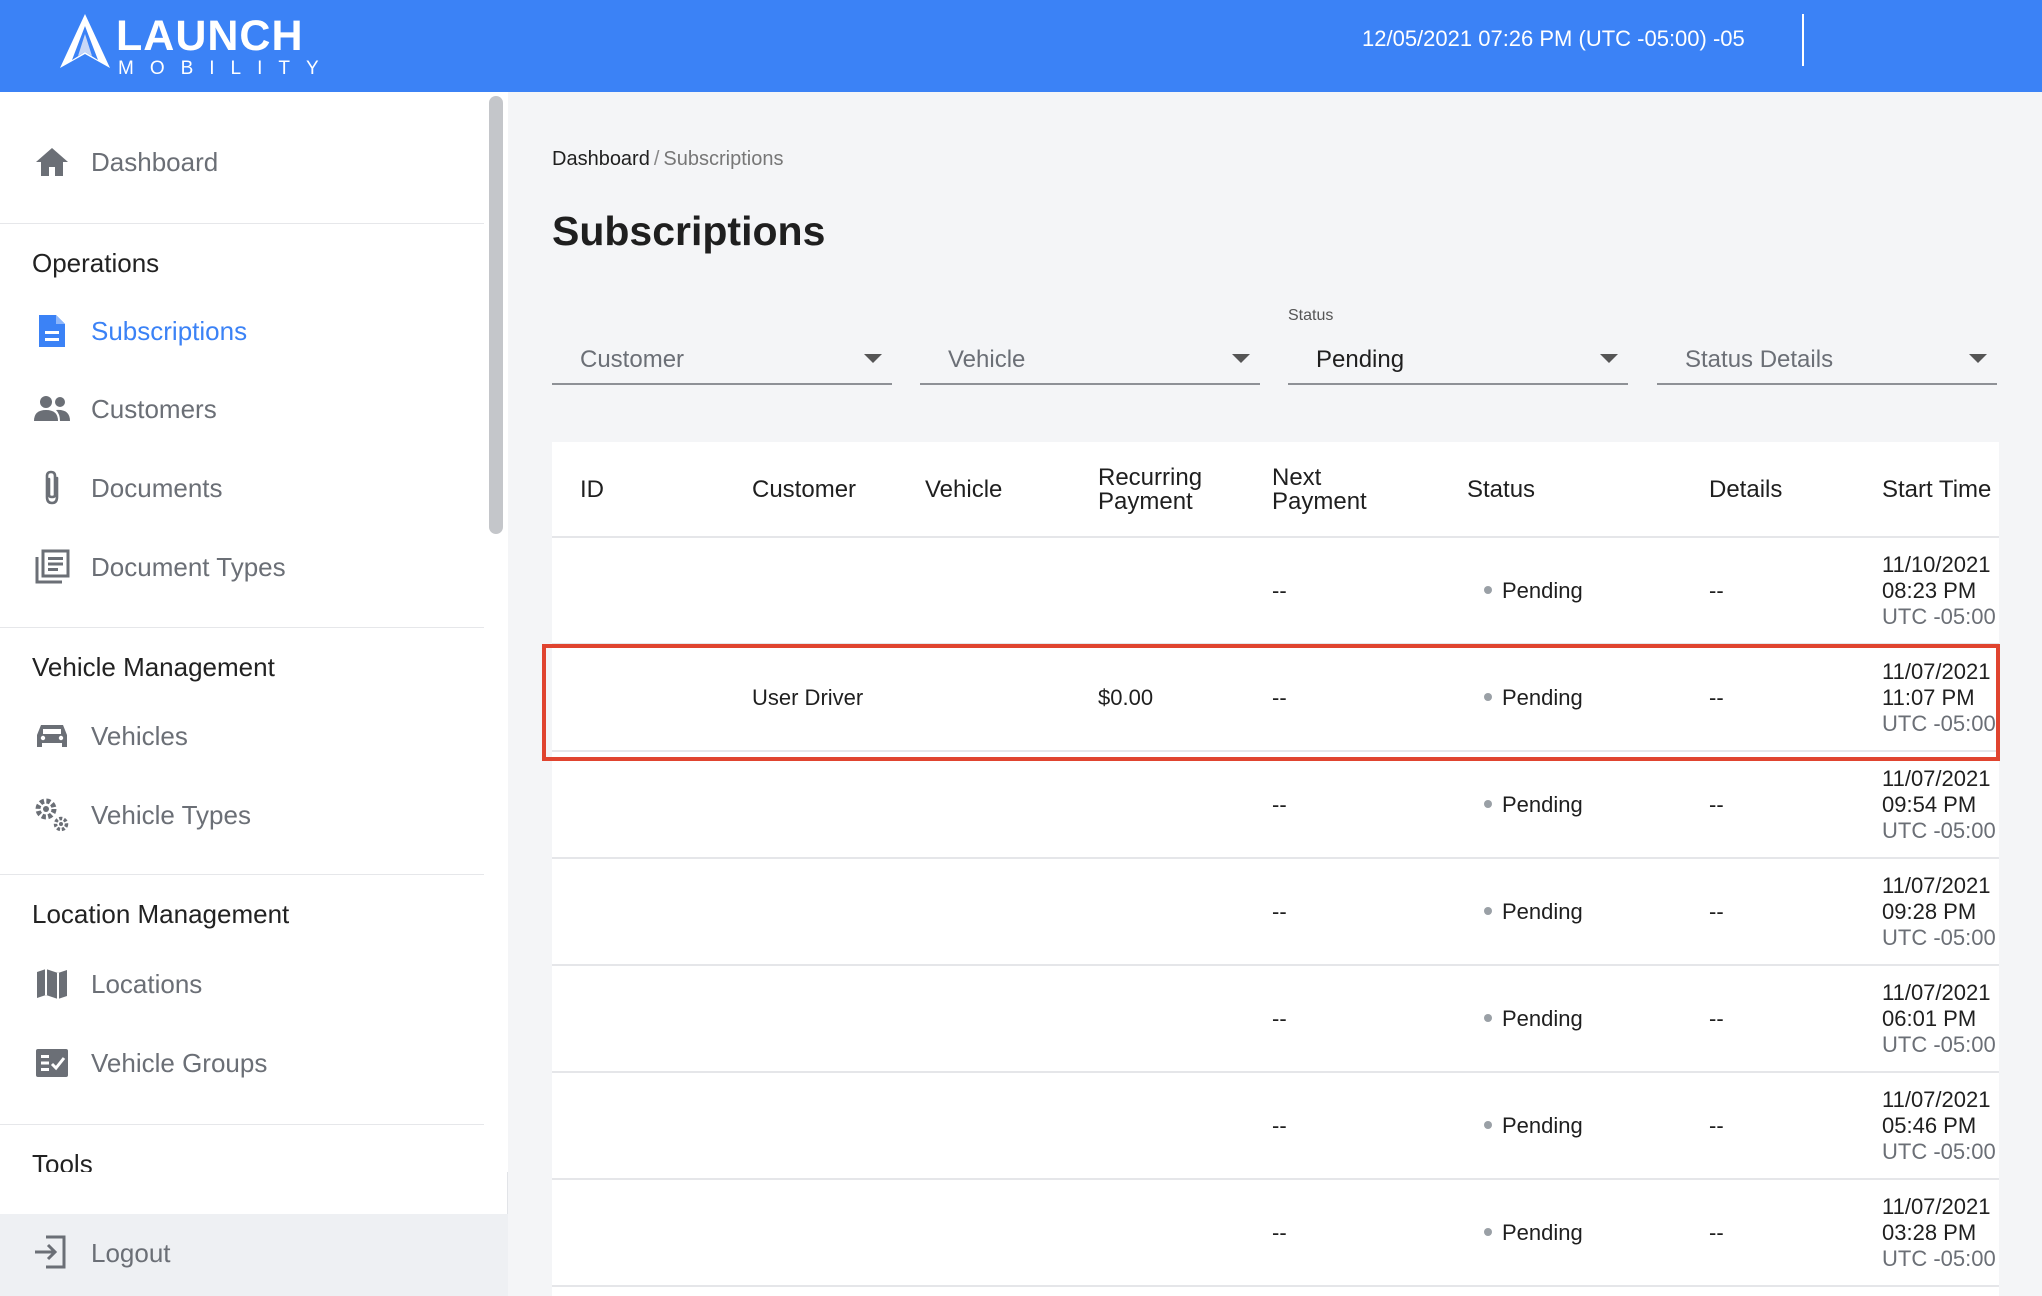 The image size is (2042, 1296). I want to click on gears-icon, so click(52, 815).